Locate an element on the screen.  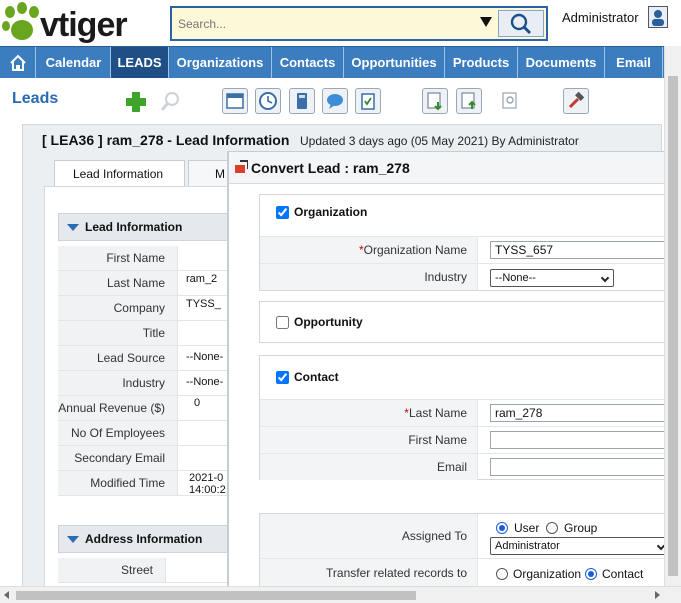
tab-lead-information: Lead Information is located at coordinates (119, 173).